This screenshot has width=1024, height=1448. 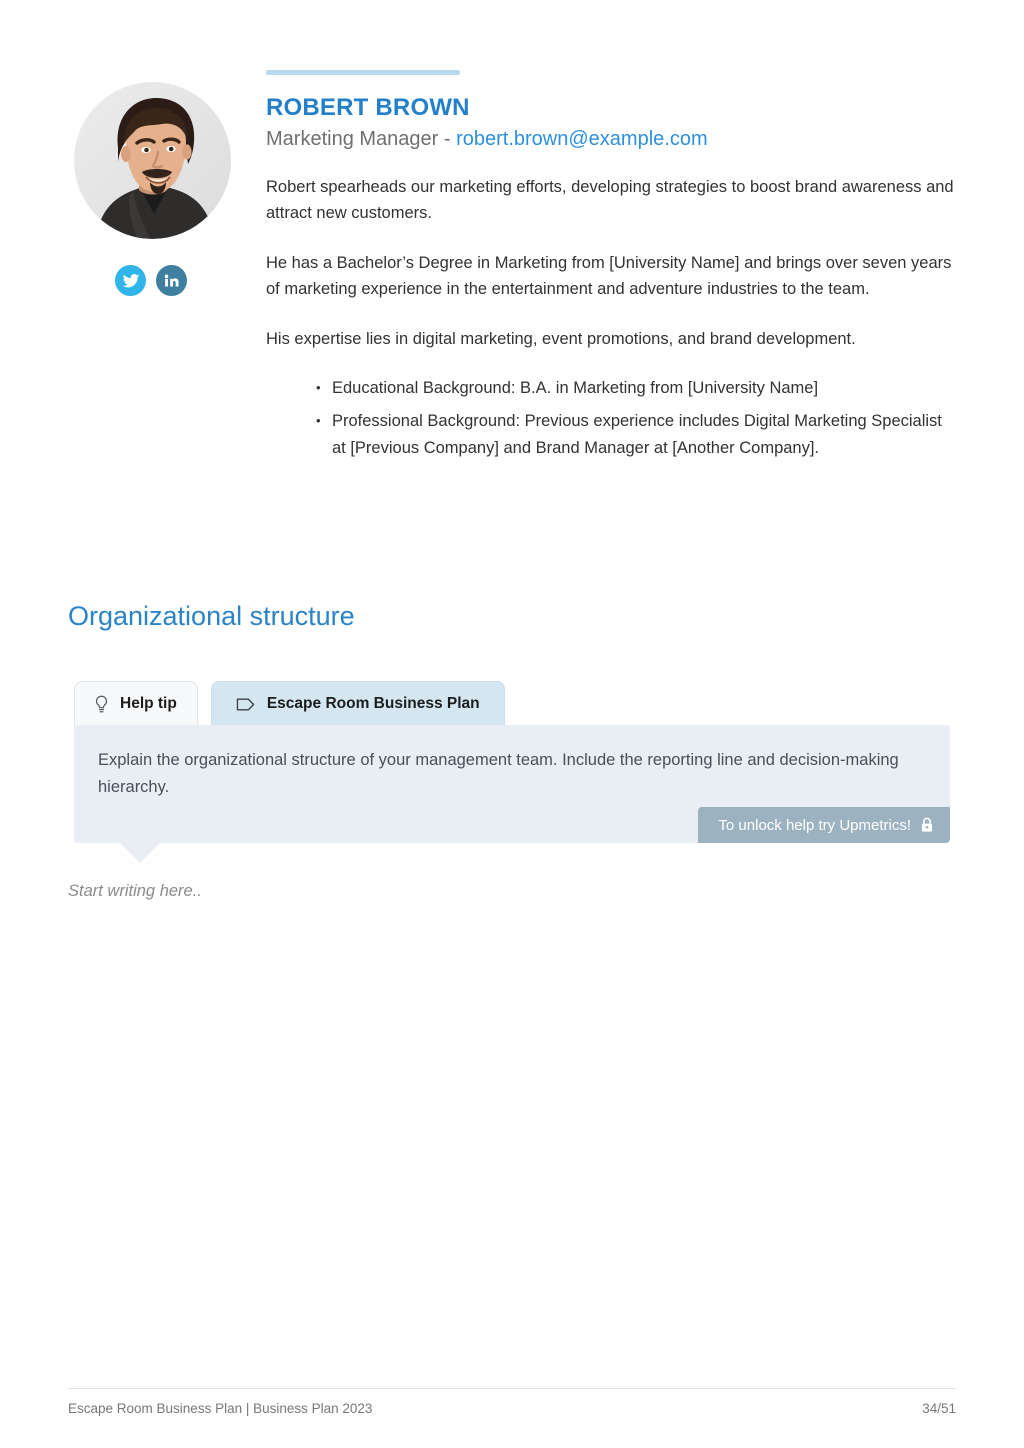 I want to click on unlock-badge-label: To unlock help try Upmetrics!, so click(x=814, y=825).